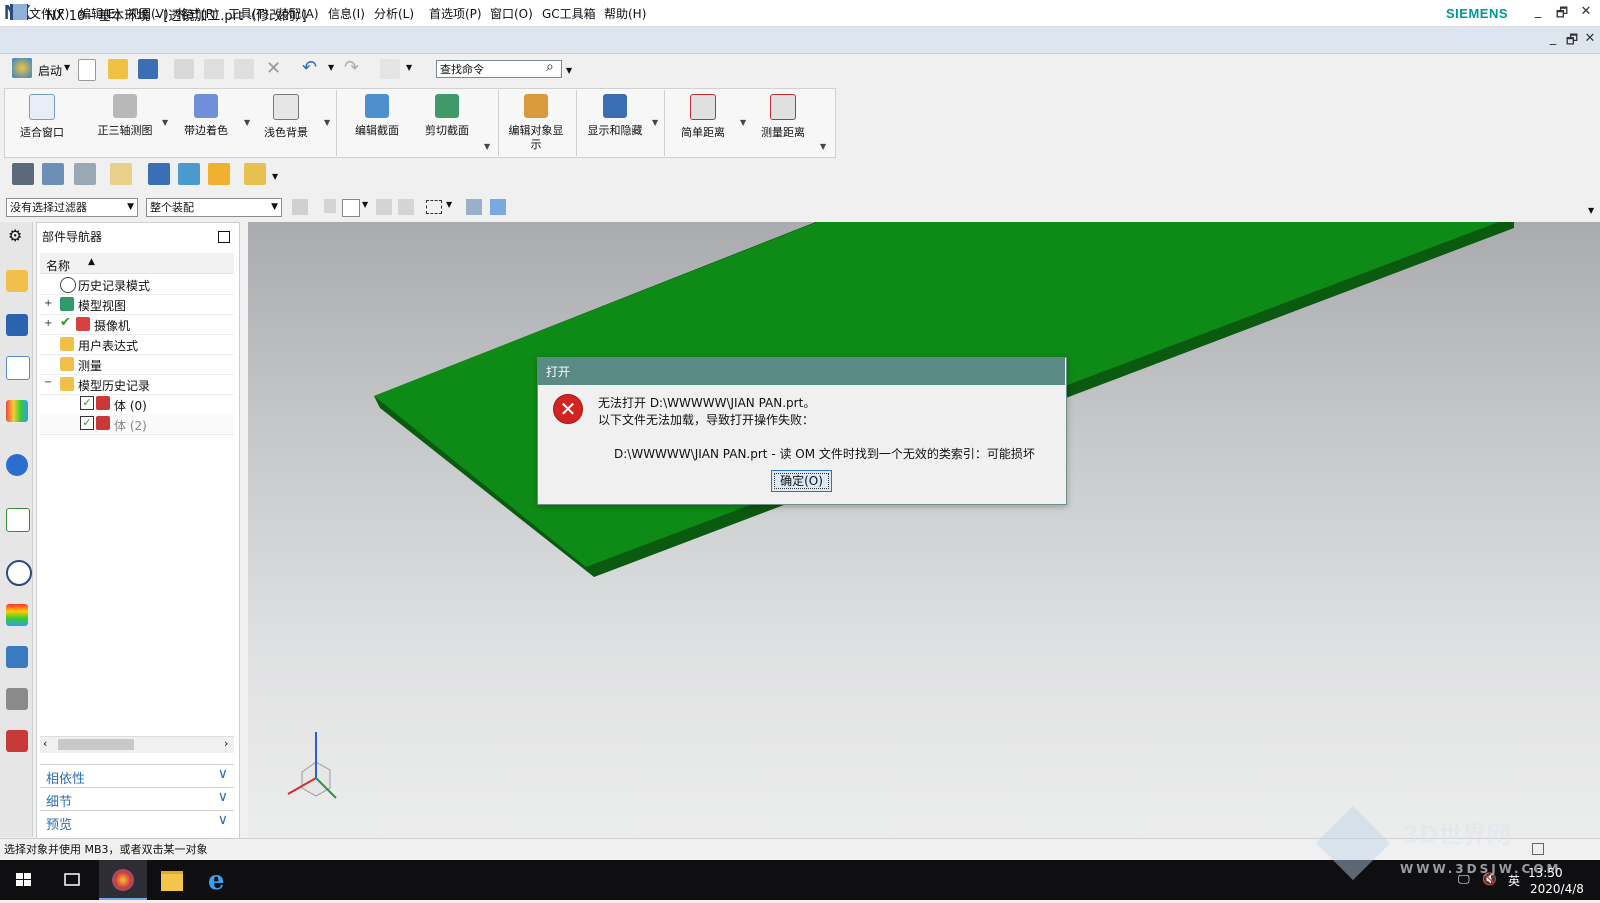 Image resolution: width=1600 pixels, height=903 pixels. Describe the element at coordinates (148, 69) in the screenshot. I see `save-icon` at that location.